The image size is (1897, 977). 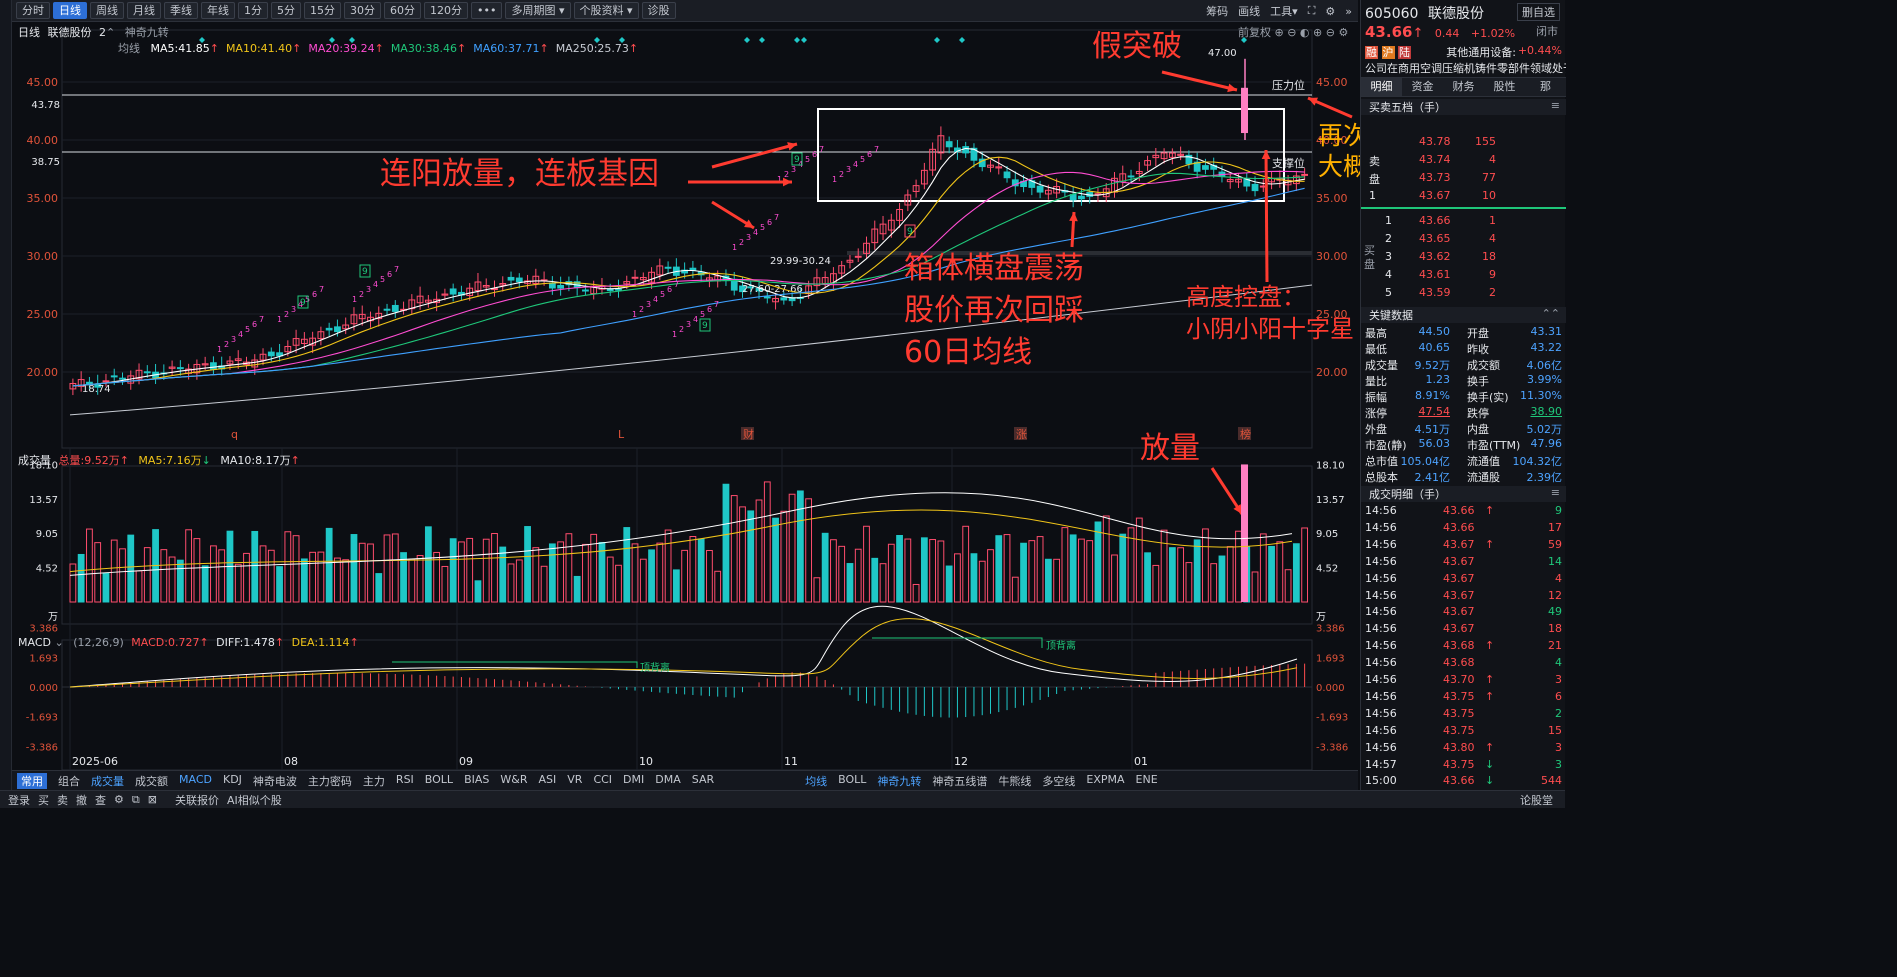 What do you see at coordinates (602, 781) in the screenshot?
I see `indicator-tab-15: CCI` at bounding box center [602, 781].